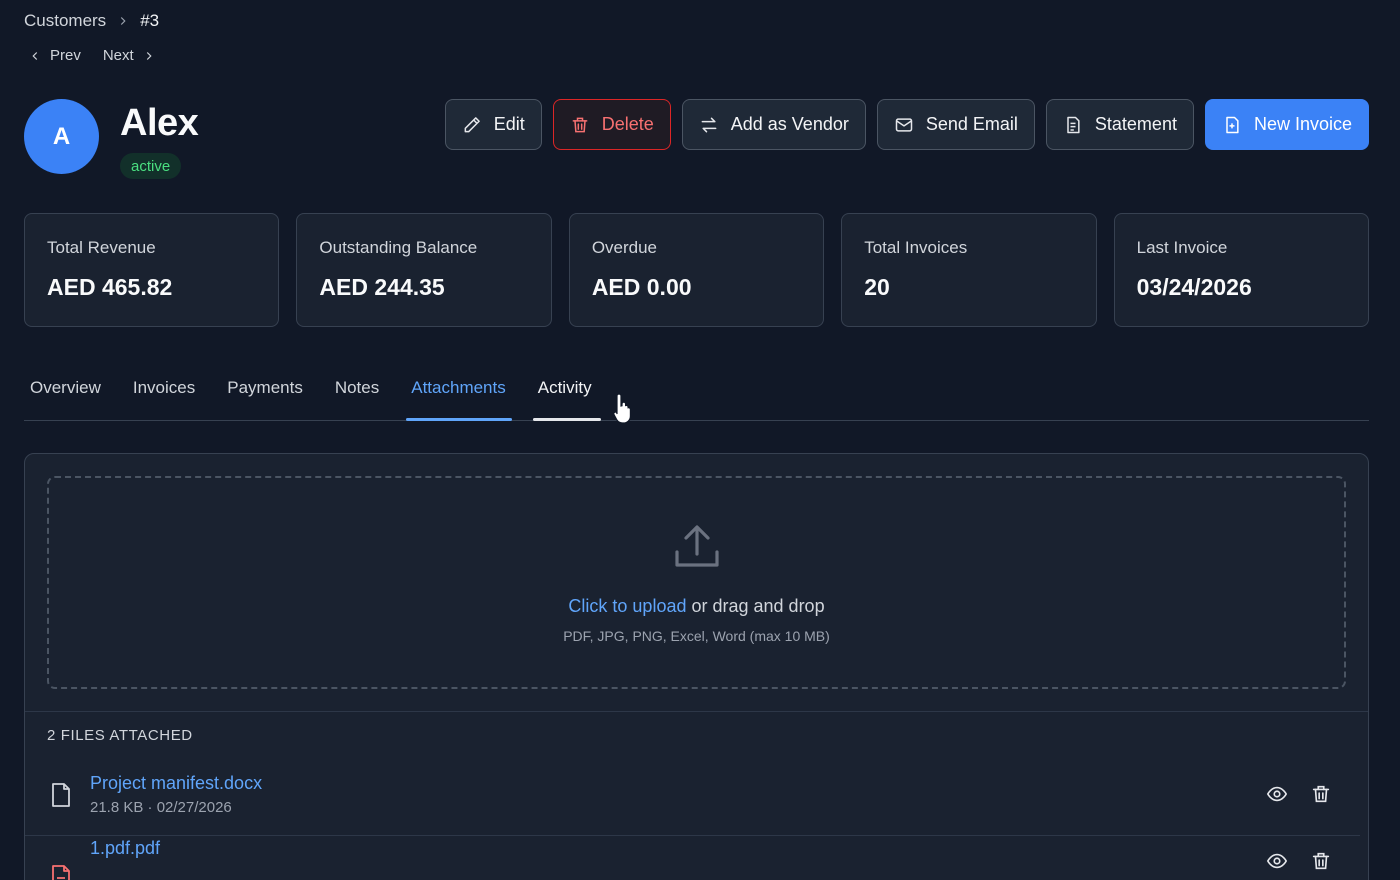 The width and height of the screenshot is (1400, 880). I want to click on record-pager: Prev Next, so click(92, 55).